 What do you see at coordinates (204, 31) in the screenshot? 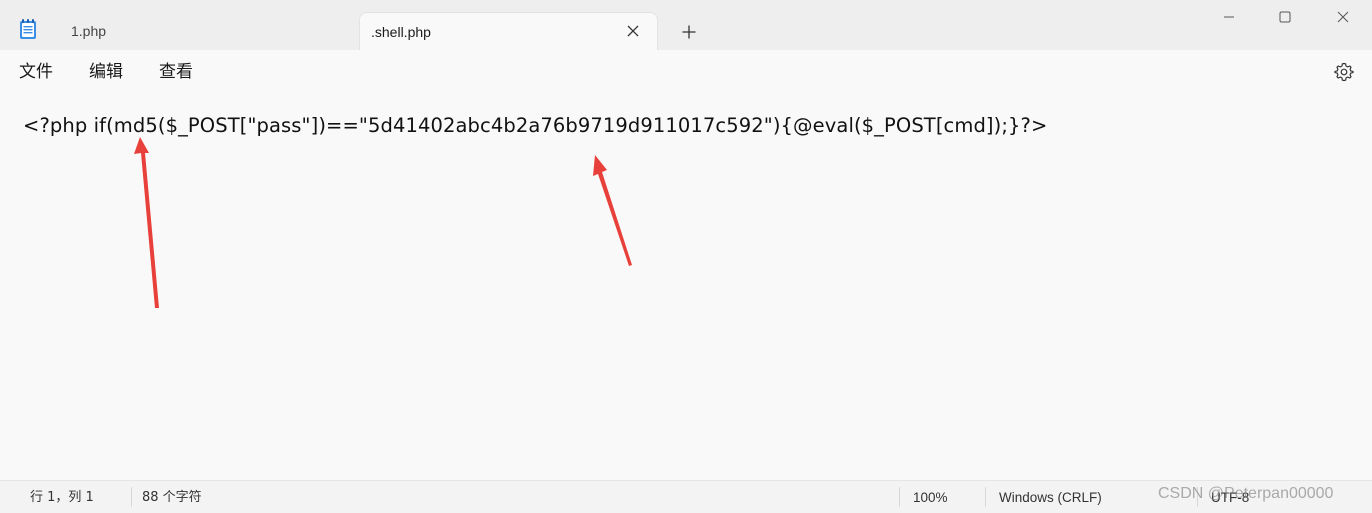
I see `tab-1-php: 1.php` at bounding box center [204, 31].